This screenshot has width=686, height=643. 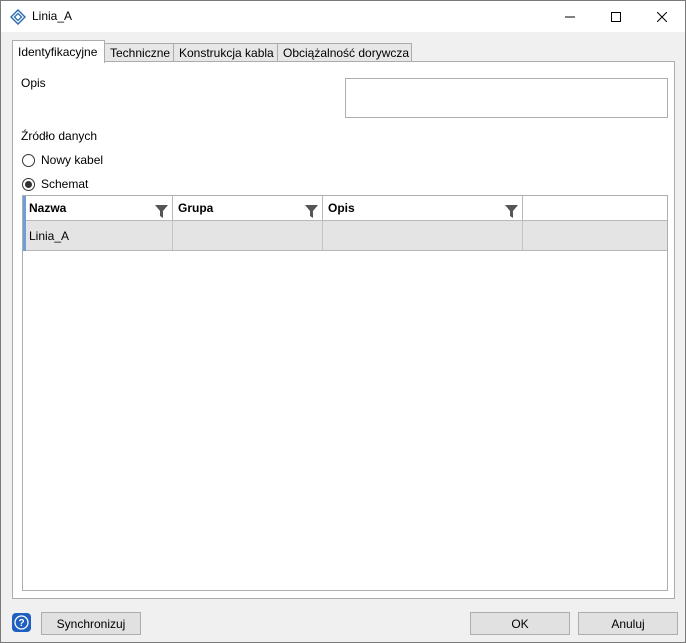 What do you see at coordinates (48, 208) in the screenshot?
I see `column-header-label: Nazwa` at bounding box center [48, 208].